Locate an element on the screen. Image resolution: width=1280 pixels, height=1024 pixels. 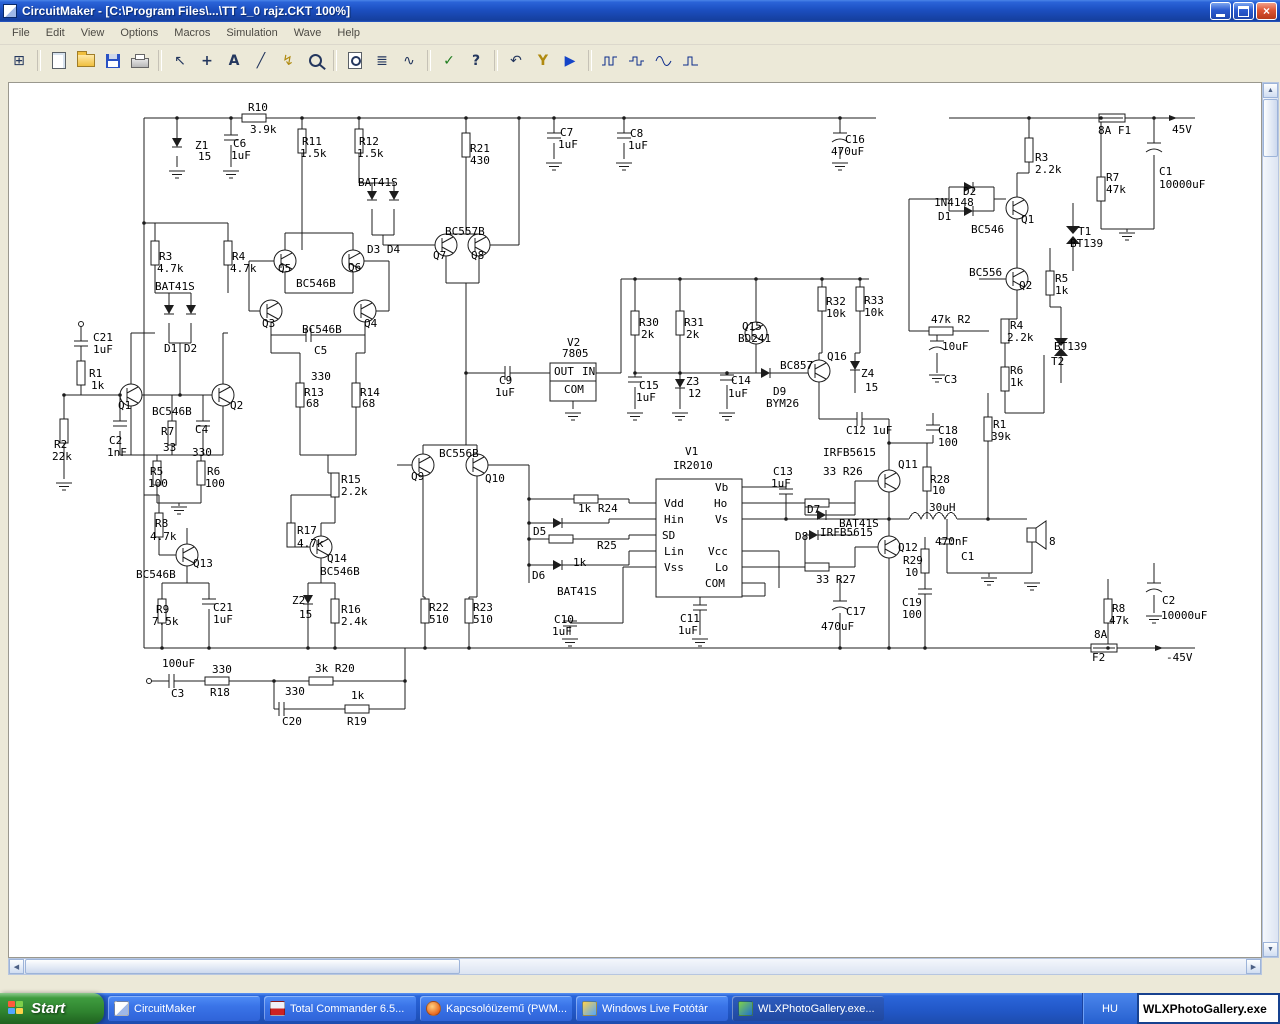
component-label: 2.2k is located at coordinates (354, 491).